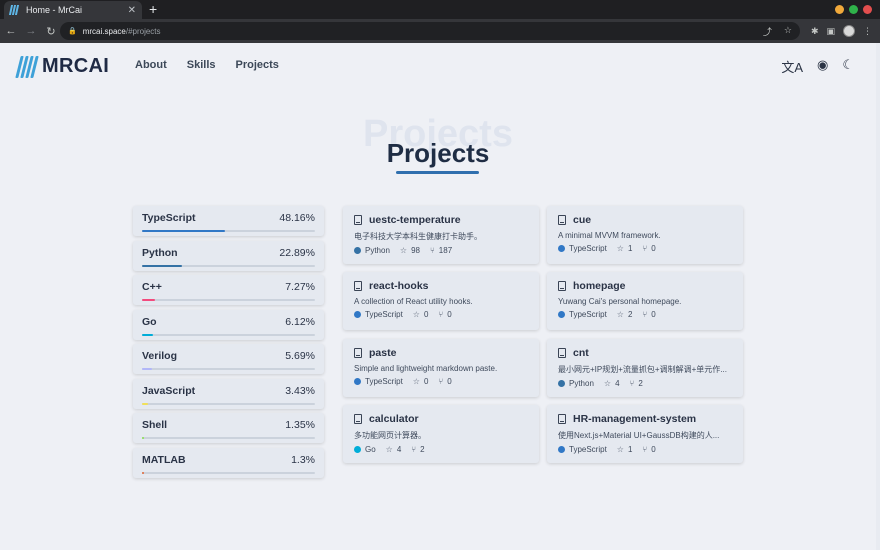 Image resolution: width=880 pixels, height=550 pixels. I want to click on language-name: MATLAB, so click(164, 459).